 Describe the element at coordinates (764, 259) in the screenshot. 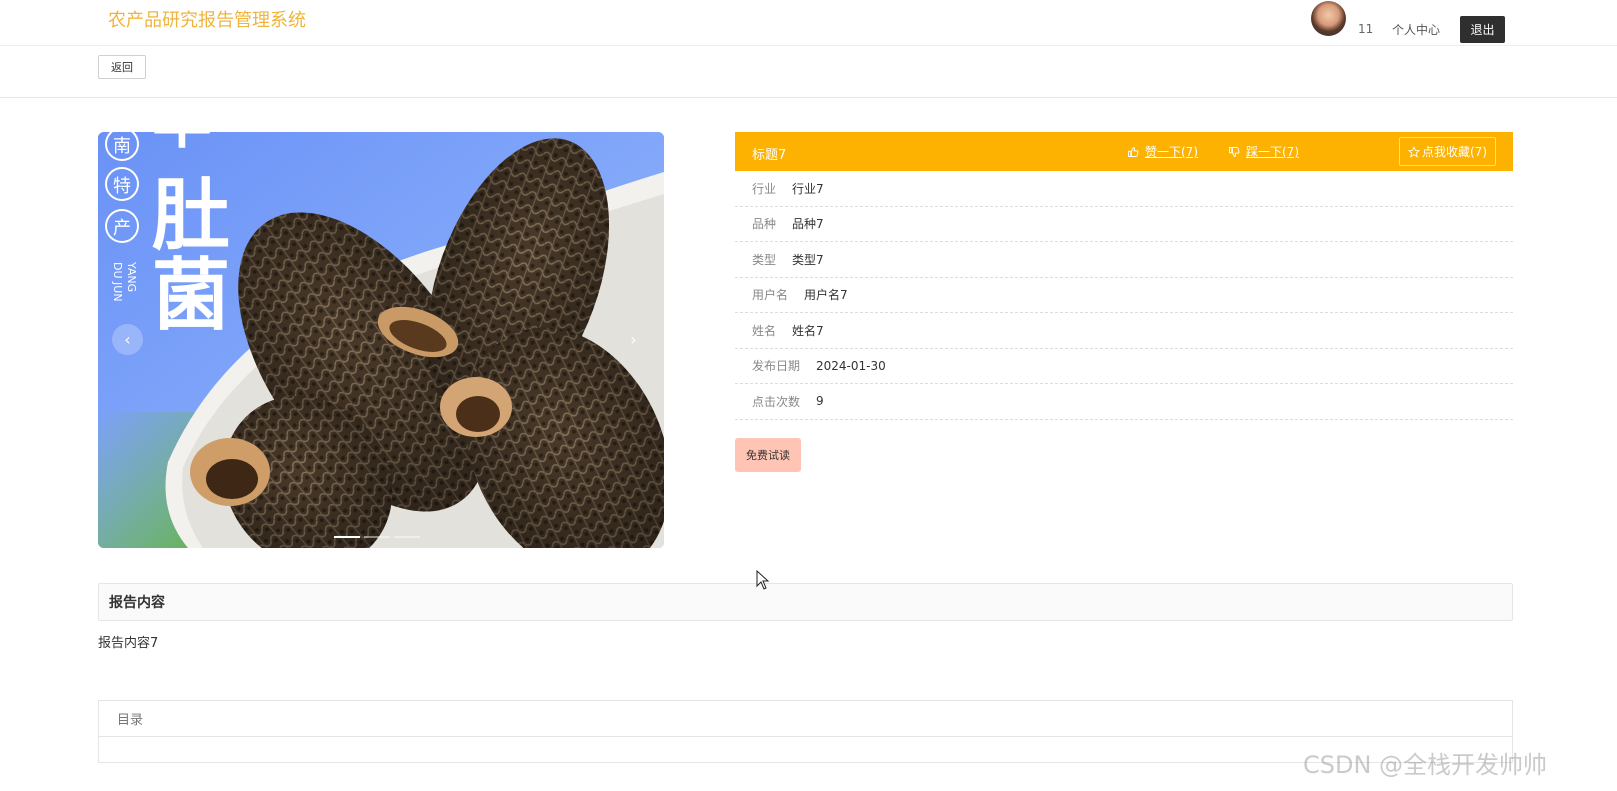

I see `field-label: 类型` at that location.